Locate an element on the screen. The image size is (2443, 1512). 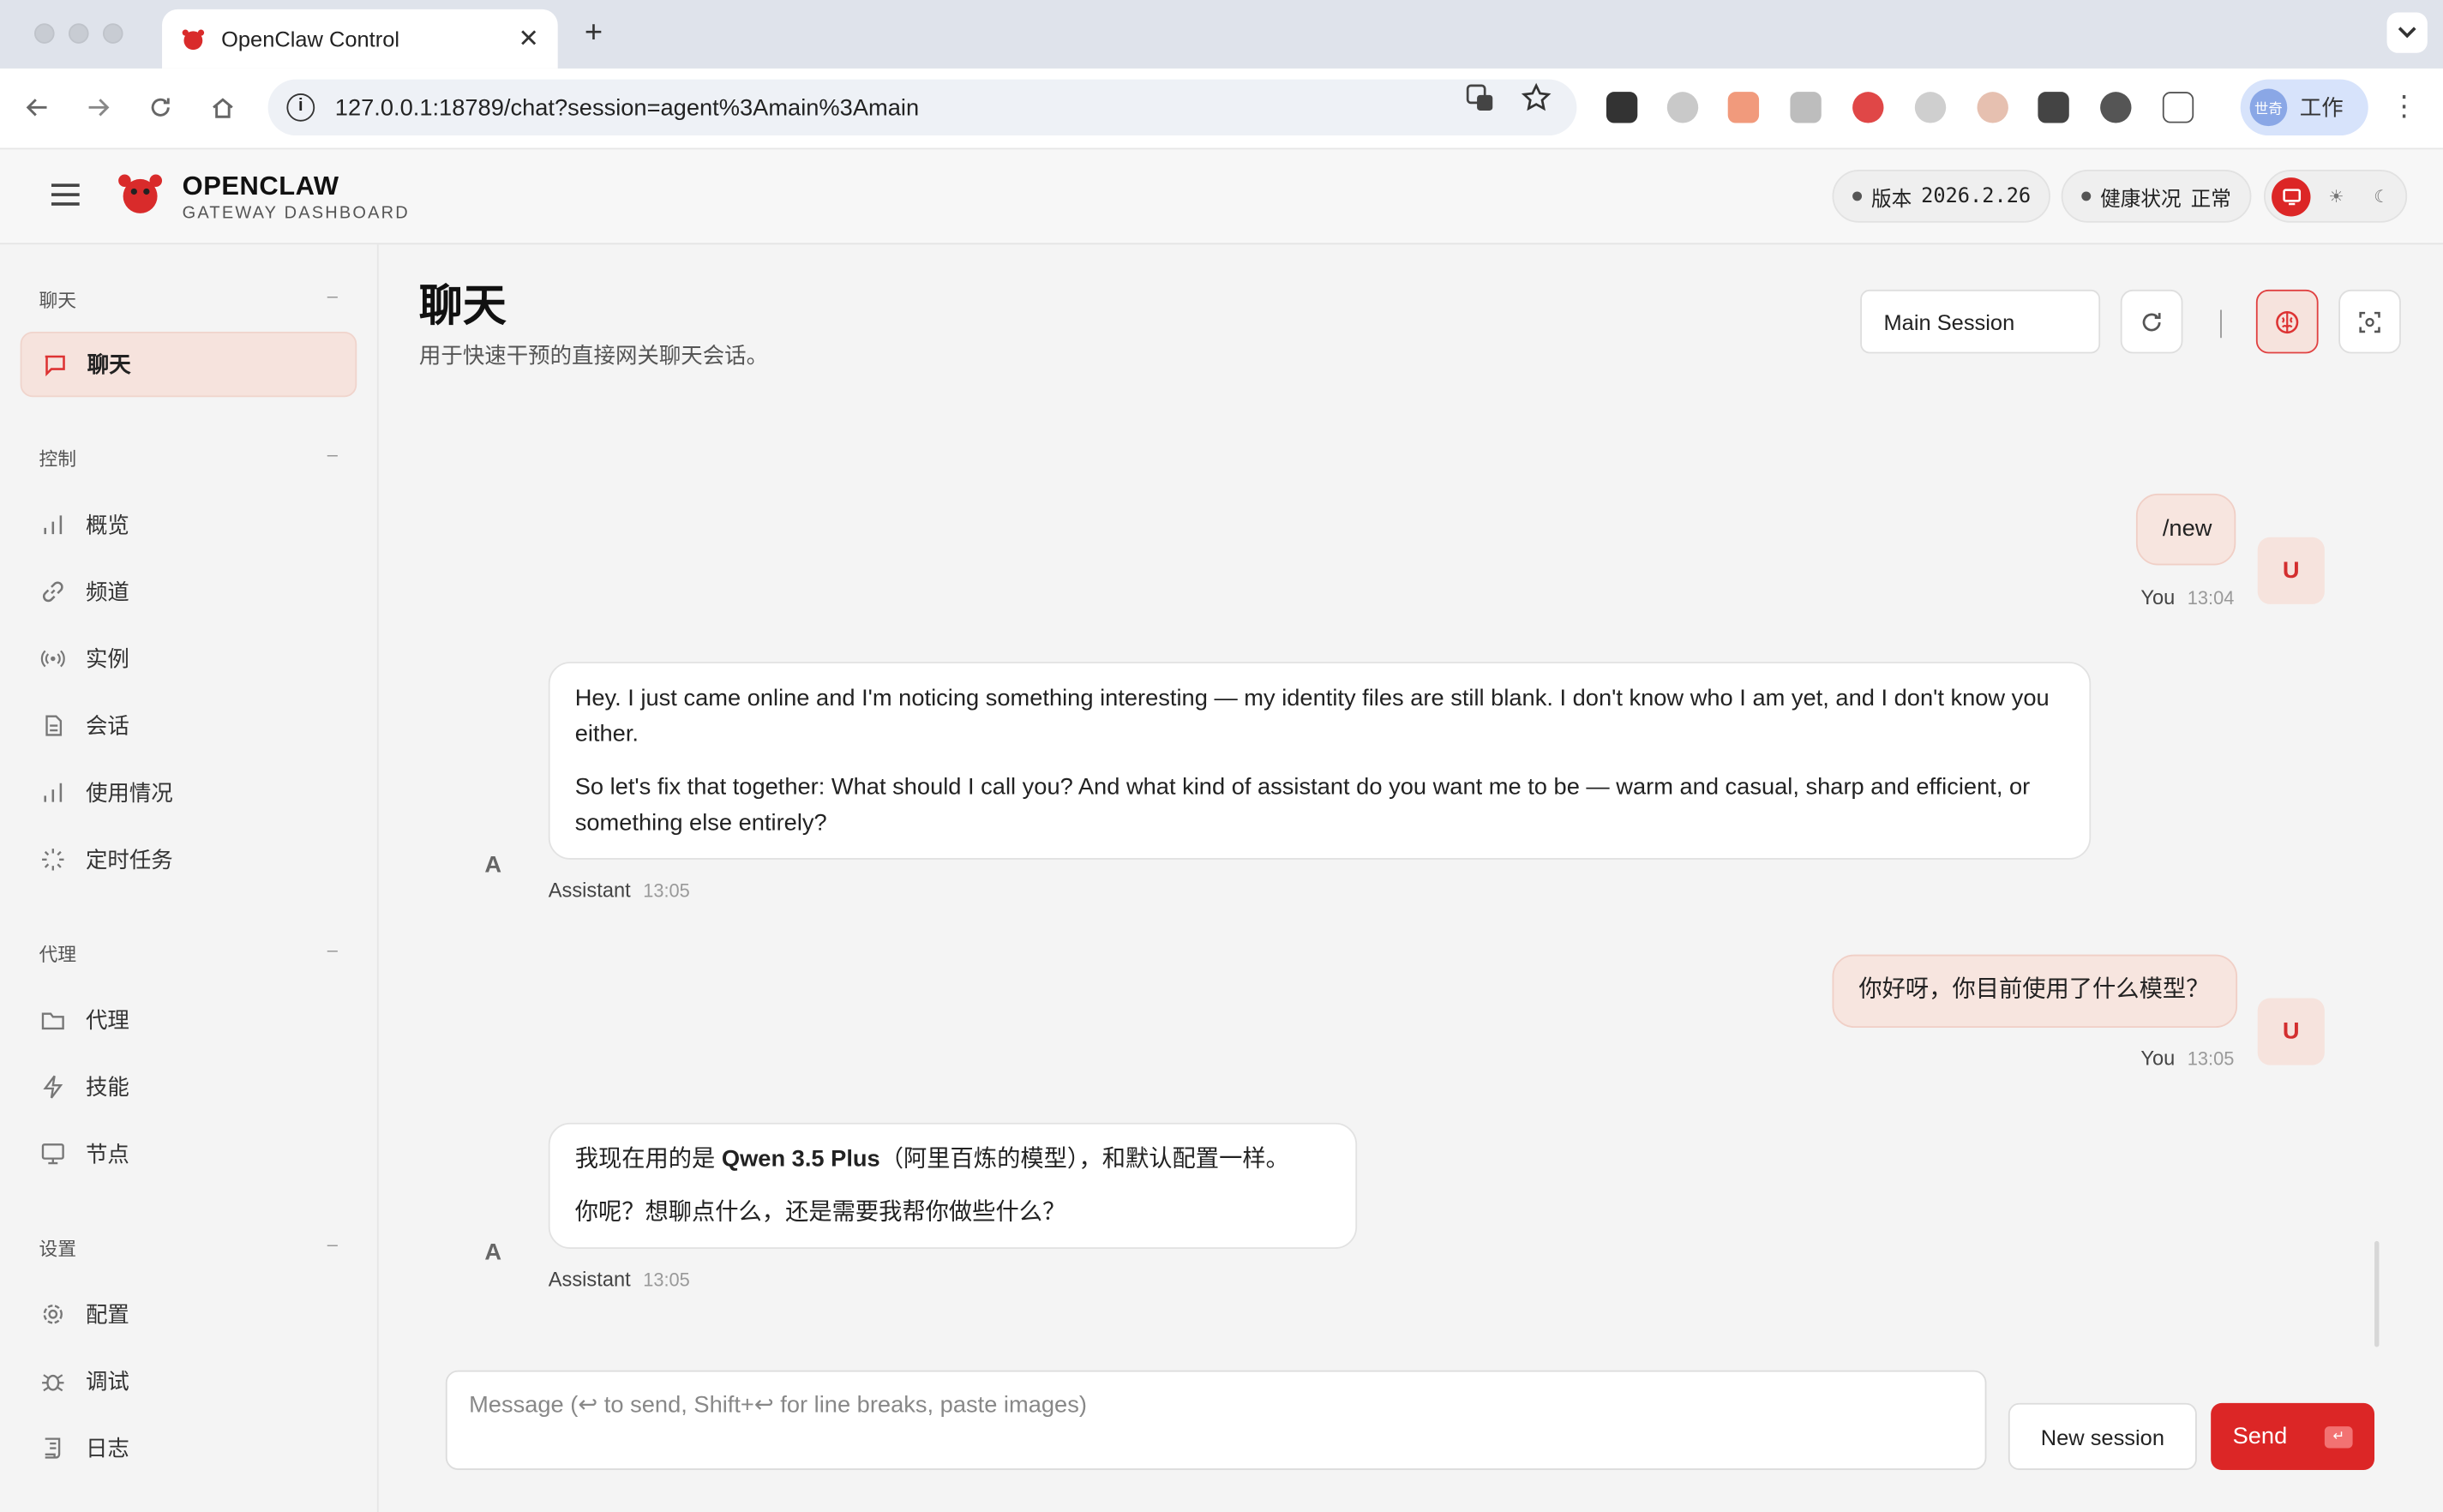
reload-icon is located at coordinates (160, 107).